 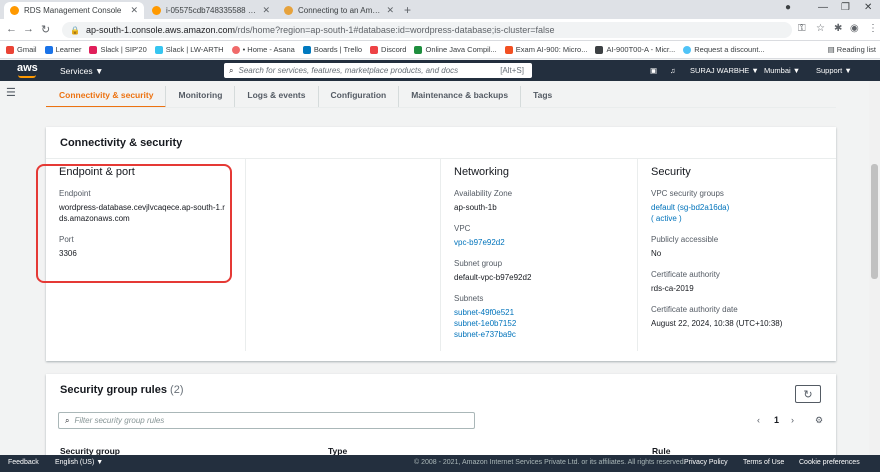 I want to click on prev-page-icon: ‹, so click(x=758, y=420).